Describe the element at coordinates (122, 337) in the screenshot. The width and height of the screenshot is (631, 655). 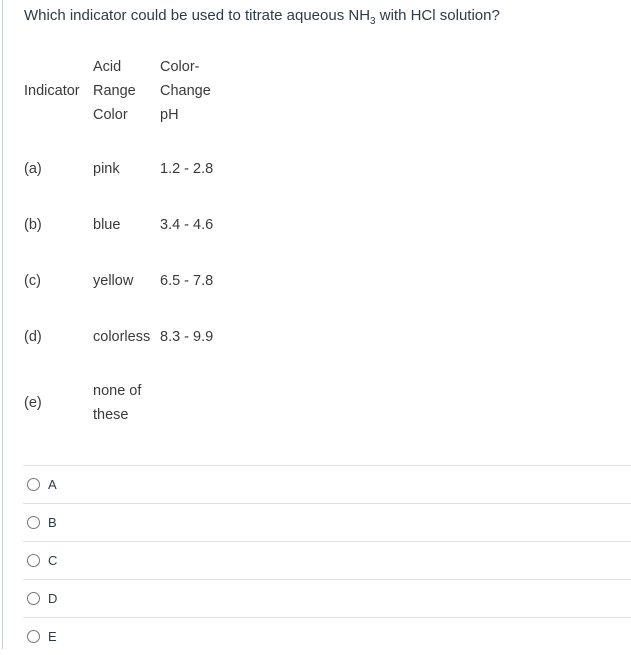
I see `row-color: colorless` at that location.